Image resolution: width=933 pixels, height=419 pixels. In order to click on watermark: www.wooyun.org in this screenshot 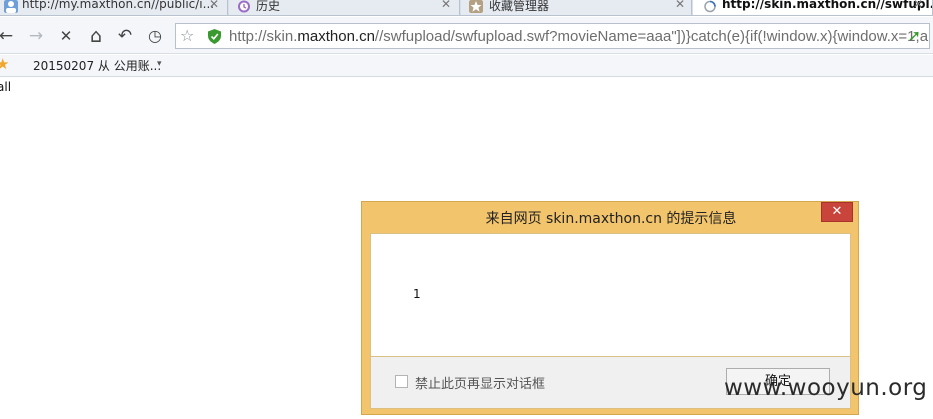, I will do `click(826, 388)`.